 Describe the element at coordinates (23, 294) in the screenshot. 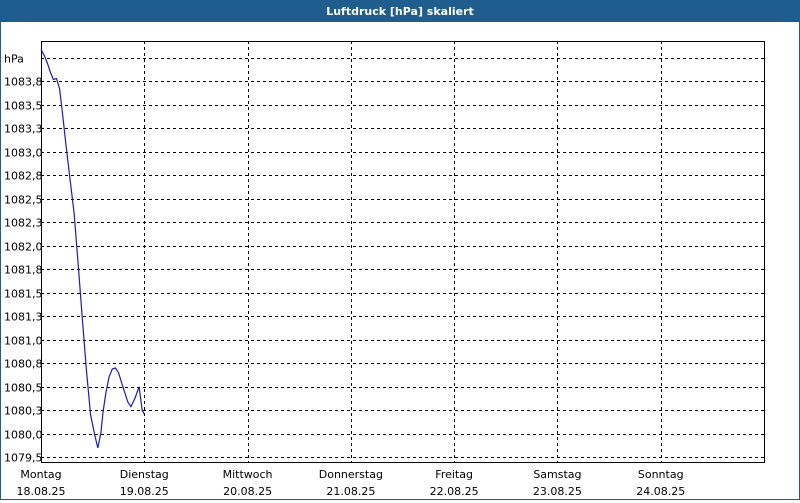

I see `y-tick-label: 1081,5` at that location.